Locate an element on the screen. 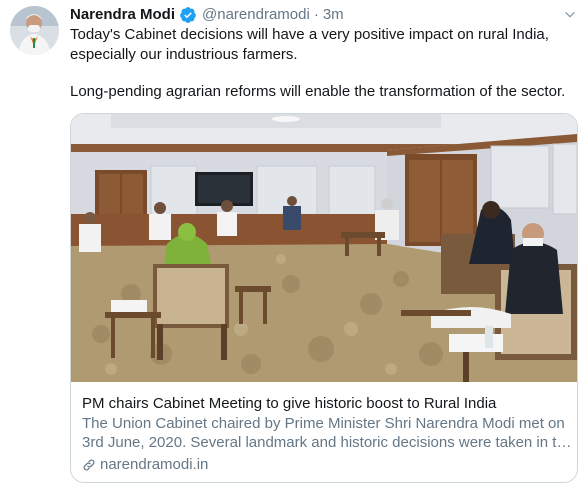  tweet-text-line: especially our industrious farmers. is located at coordinates (184, 54).